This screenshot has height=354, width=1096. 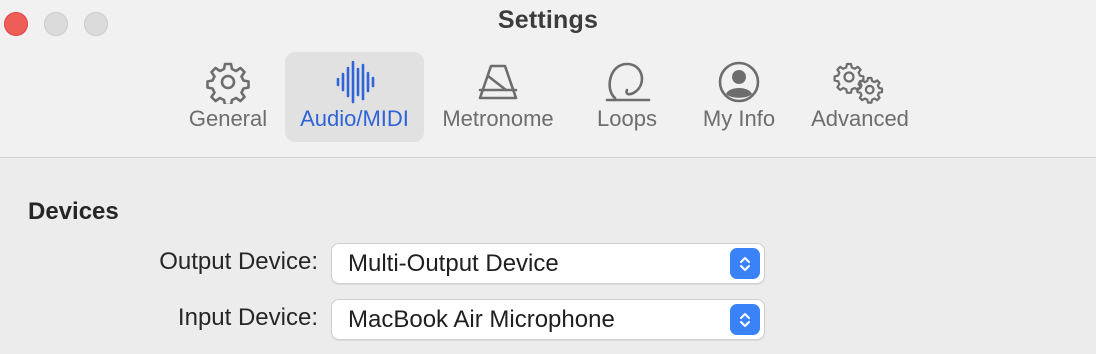 I want to click on tab-metronome-label: Metronome, so click(x=498, y=118).